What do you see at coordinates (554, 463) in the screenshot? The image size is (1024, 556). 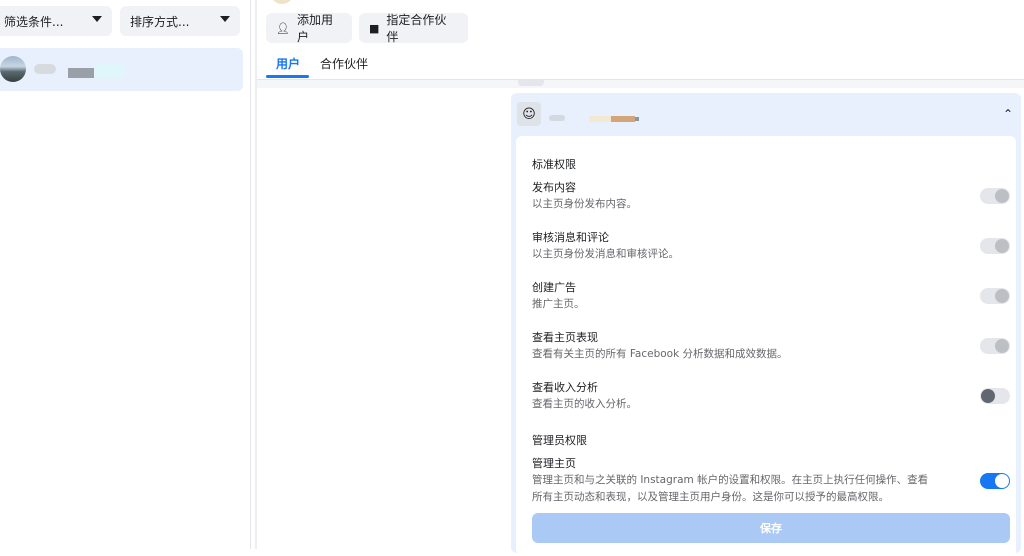 I see `permission-title: 管理主页` at bounding box center [554, 463].